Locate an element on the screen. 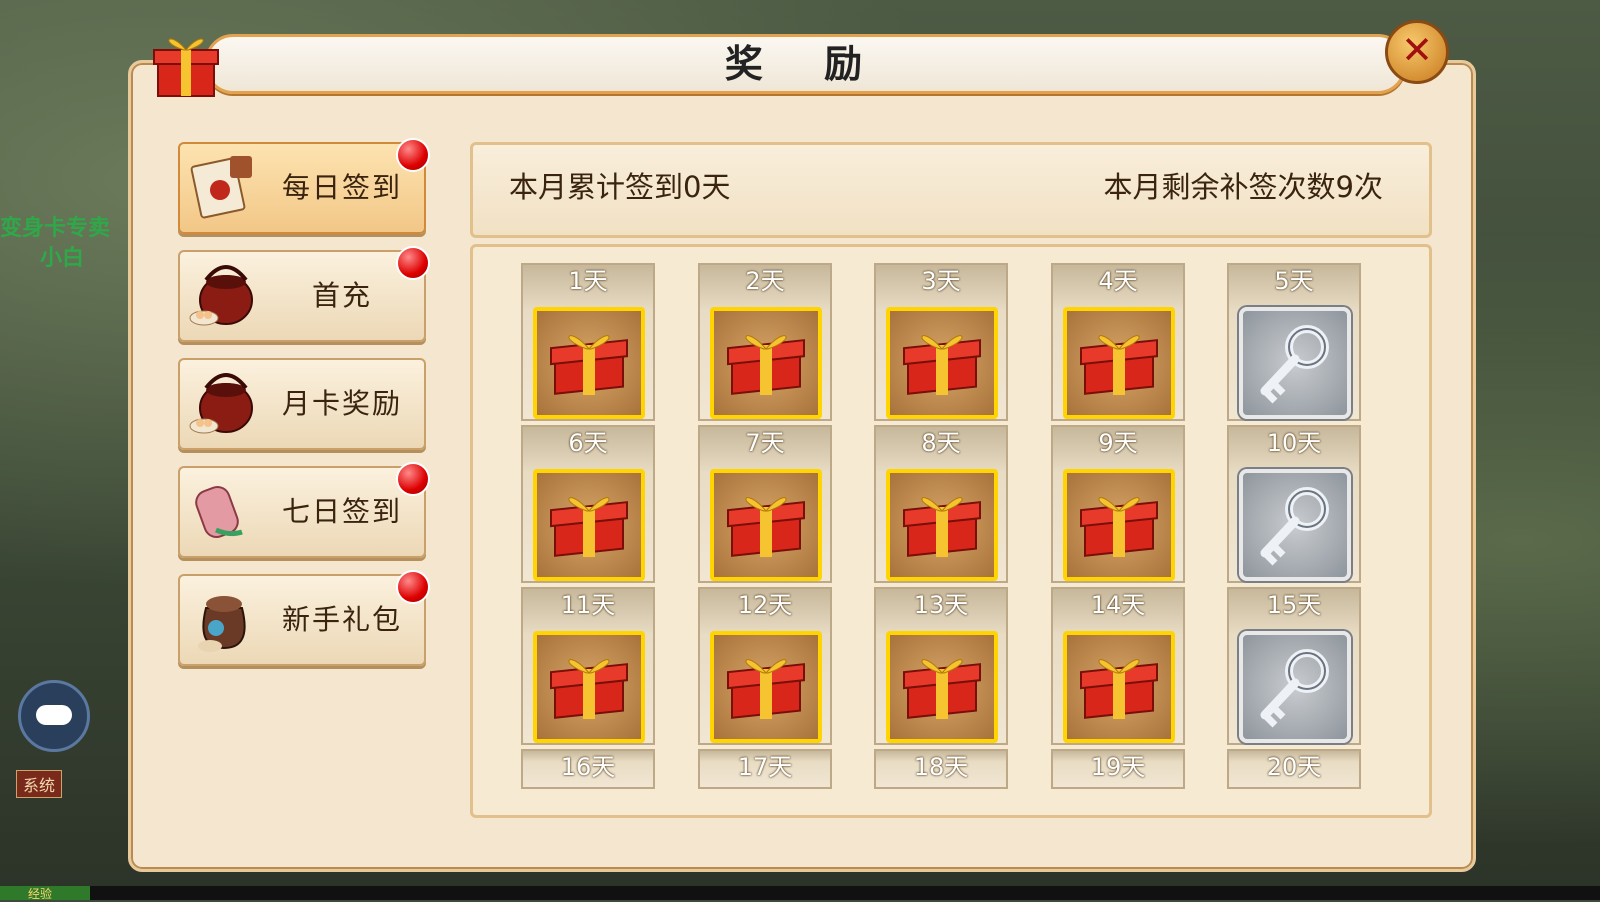  day-cell: 7天 is located at coordinates (765, 504).